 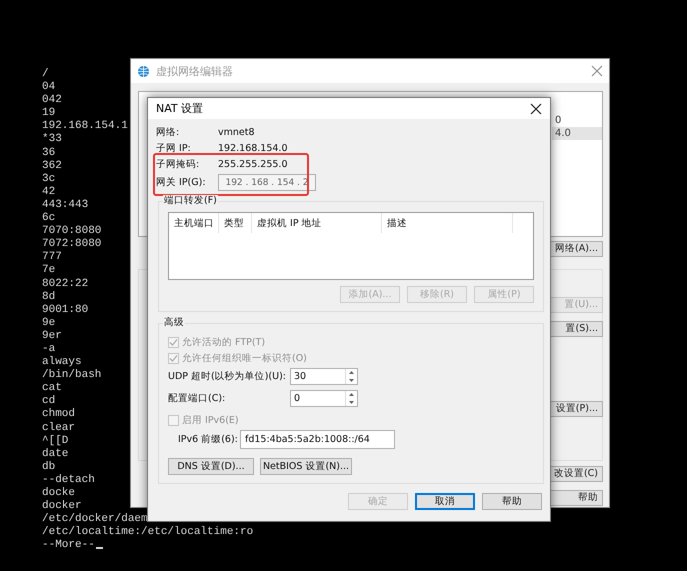 What do you see at coordinates (244, 358) in the screenshot?
I see `checkbox-label: 允许任何组织唯一标识符(O)` at bounding box center [244, 358].